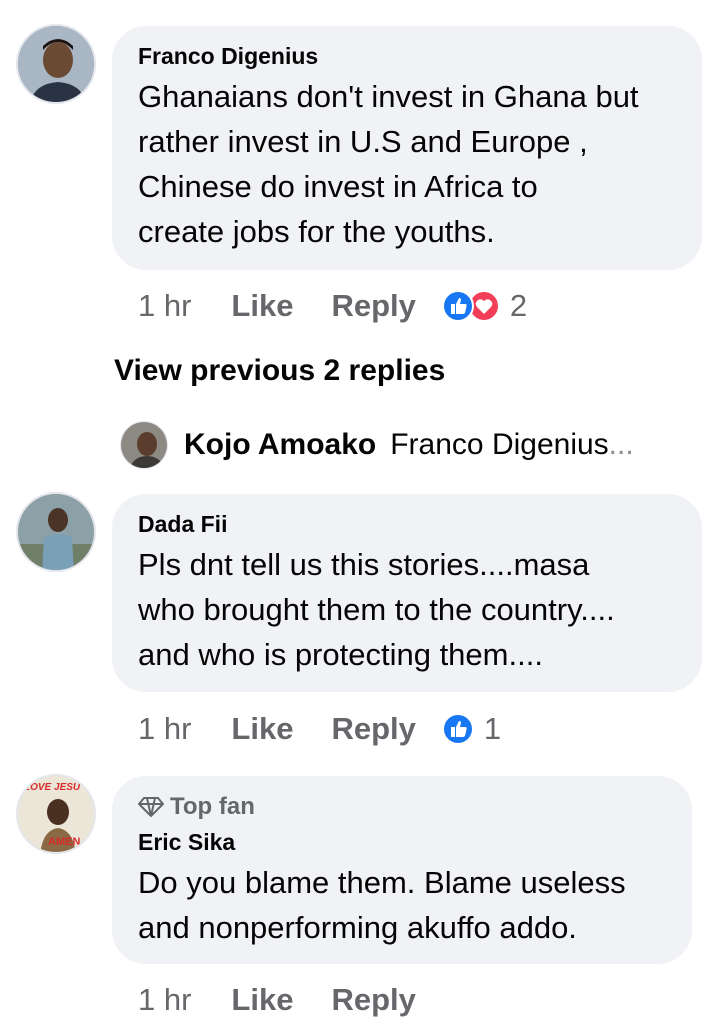  What do you see at coordinates (319, 729) in the screenshot?
I see `comment-actions: 1 hr Like Reply 1` at bounding box center [319, 729].